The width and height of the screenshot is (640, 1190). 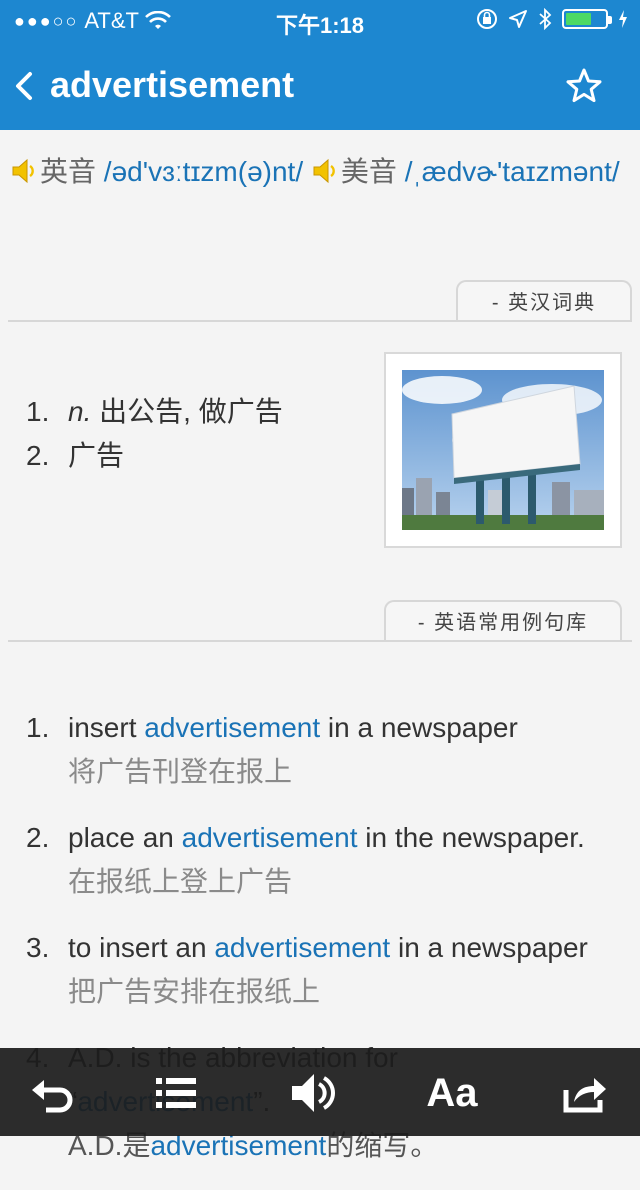 What do you see at coordinates (194, 991) in the screenshot?
I see `example-chinese: 把广告安排在报纸上` at bounding box center [194, 991].